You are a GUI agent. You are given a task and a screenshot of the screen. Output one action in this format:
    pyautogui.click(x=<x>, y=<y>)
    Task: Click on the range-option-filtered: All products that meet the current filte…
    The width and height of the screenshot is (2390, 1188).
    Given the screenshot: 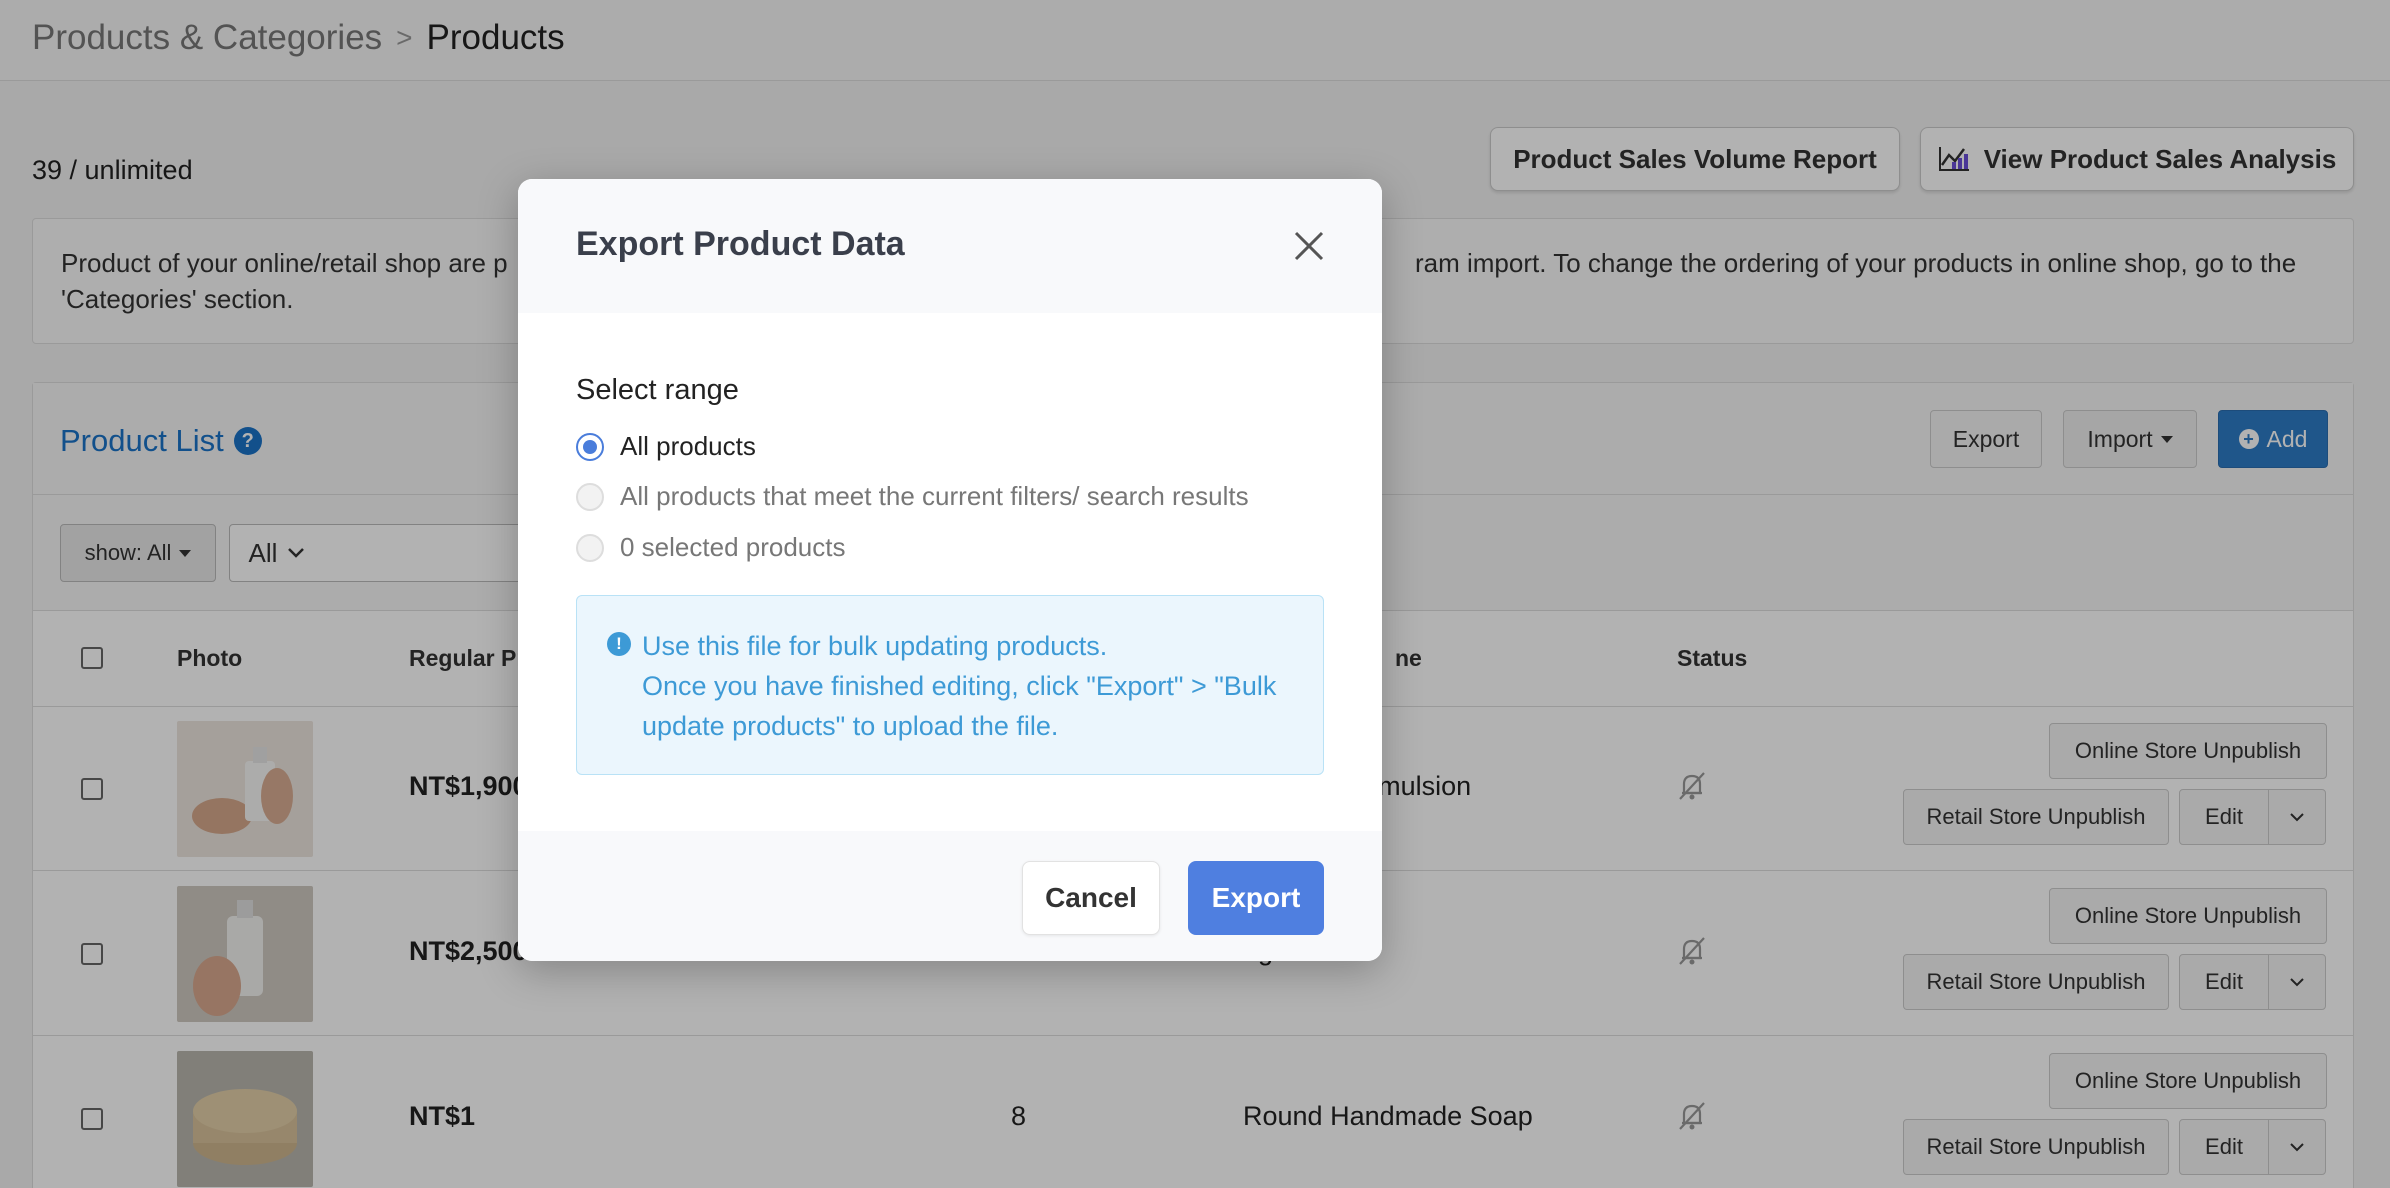 What is the action you would take?
    pyautogui.click(x=912, y=496)
    